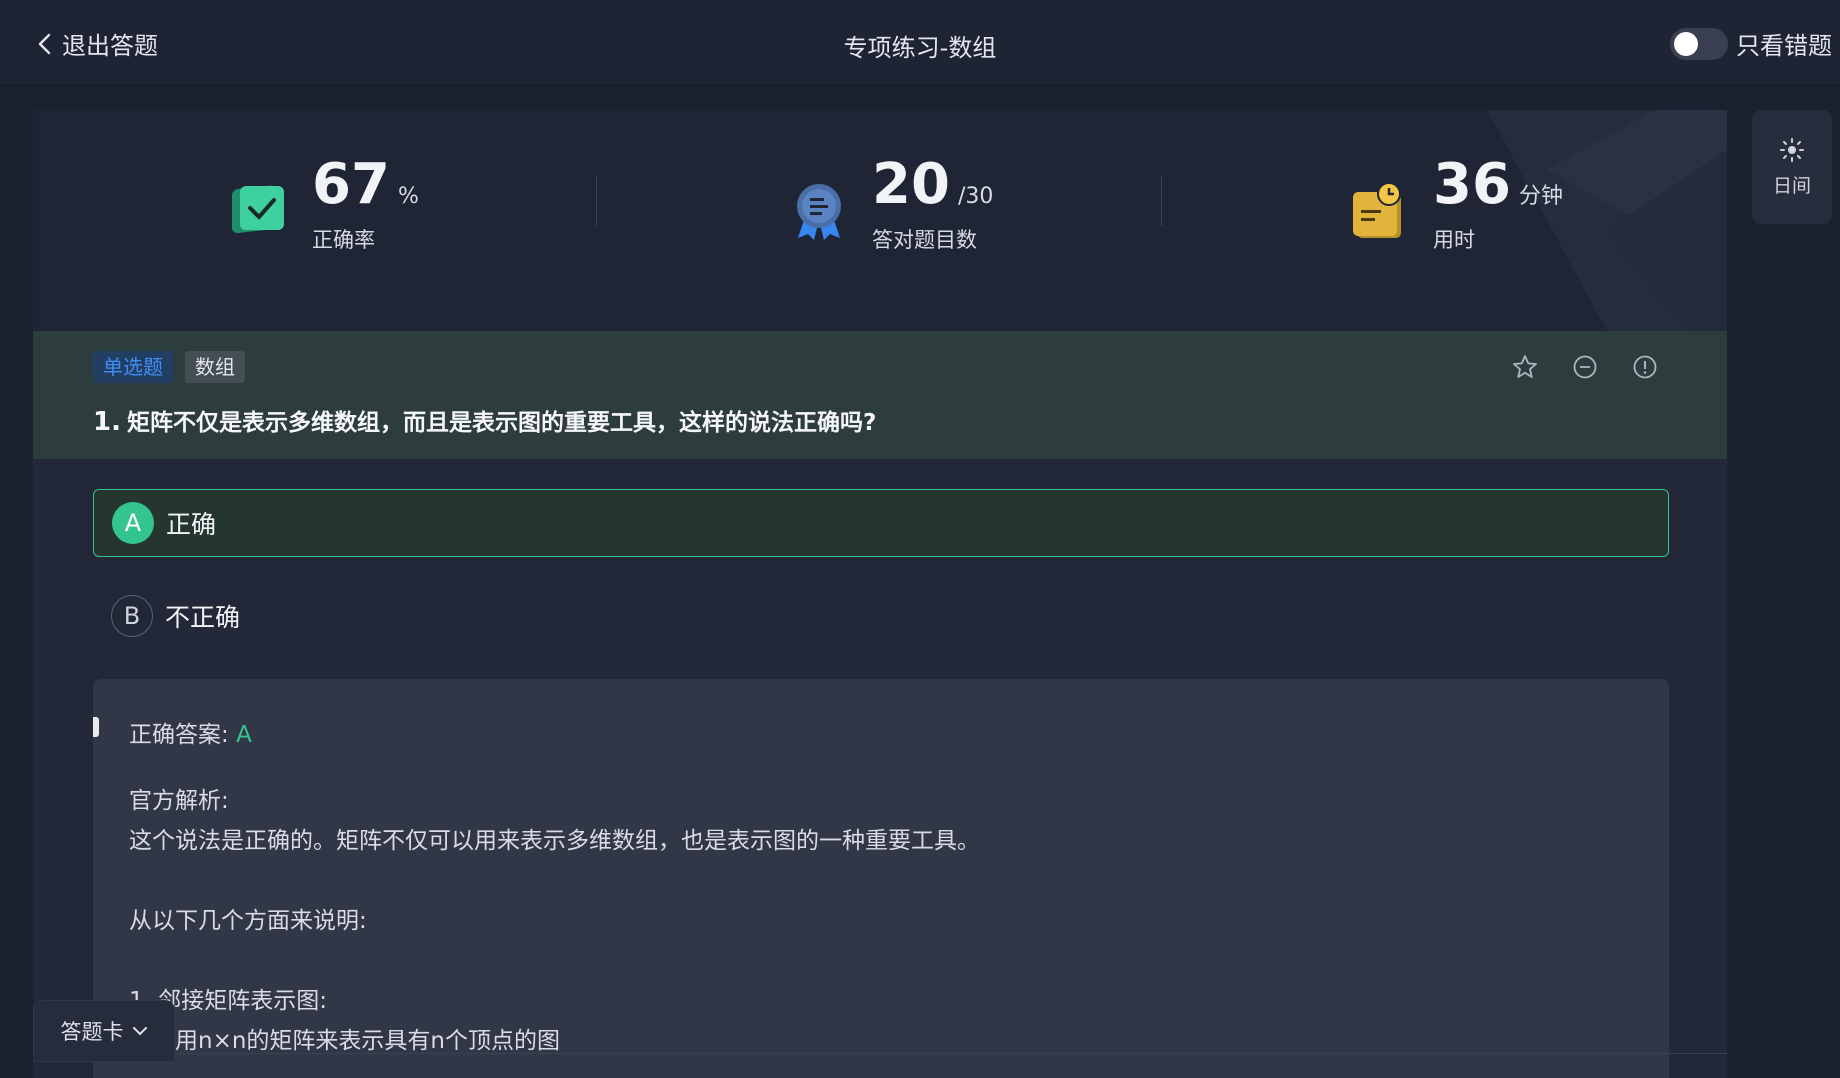 The image size is (1840, 1078). I want to click on correct-answer-line: 正确答案: A, so click(899, 735).